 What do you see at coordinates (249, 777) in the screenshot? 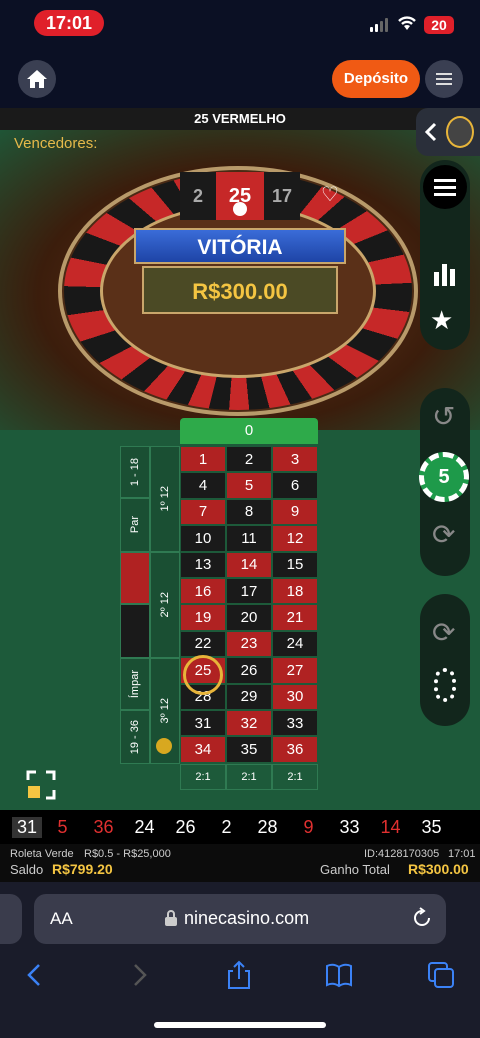
I see `column-bet-2: 2:1` at bounding box center [249, 777].